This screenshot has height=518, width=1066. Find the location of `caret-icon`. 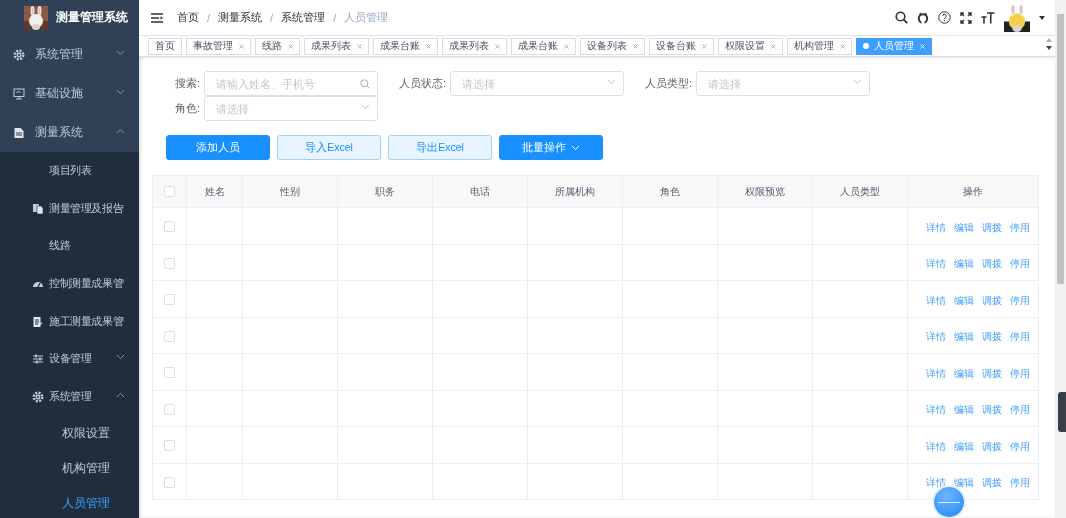

caret-icon is located at coordinates (1042, 17).